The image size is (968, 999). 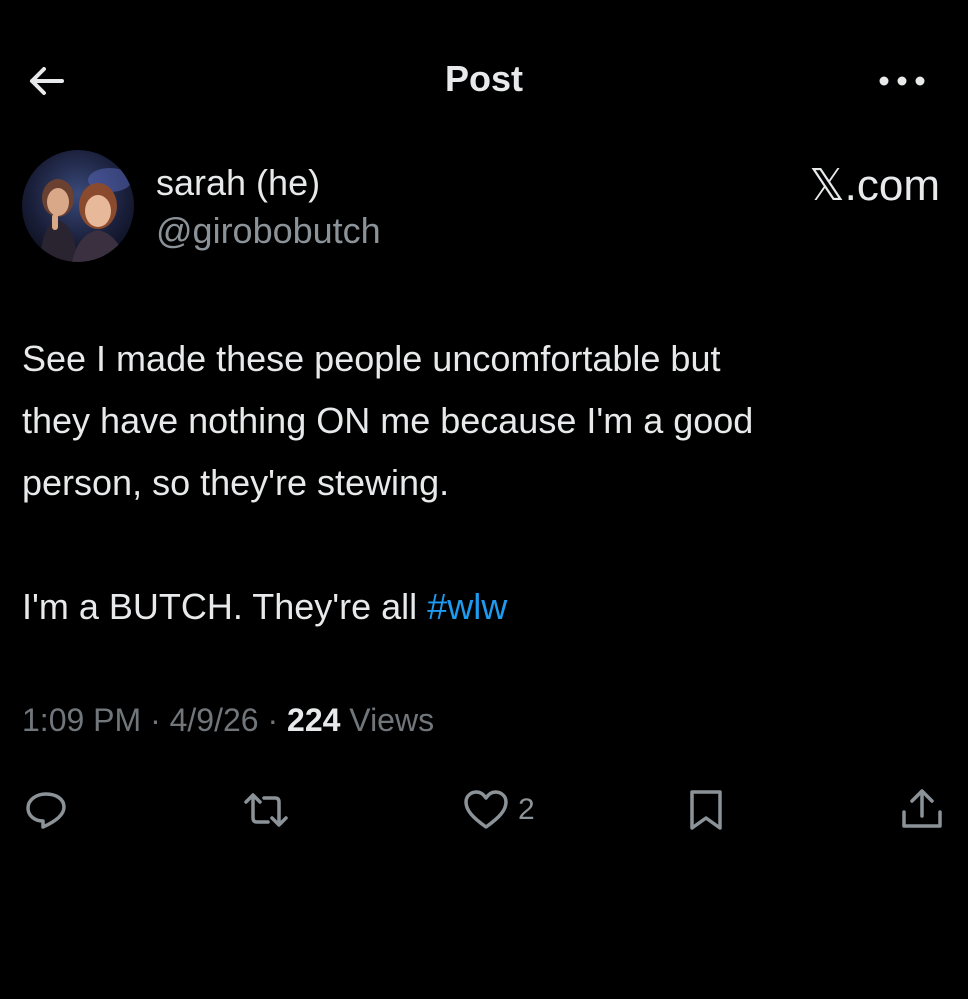 I want to click on bookmark-icon, so click(x=706, y=810).